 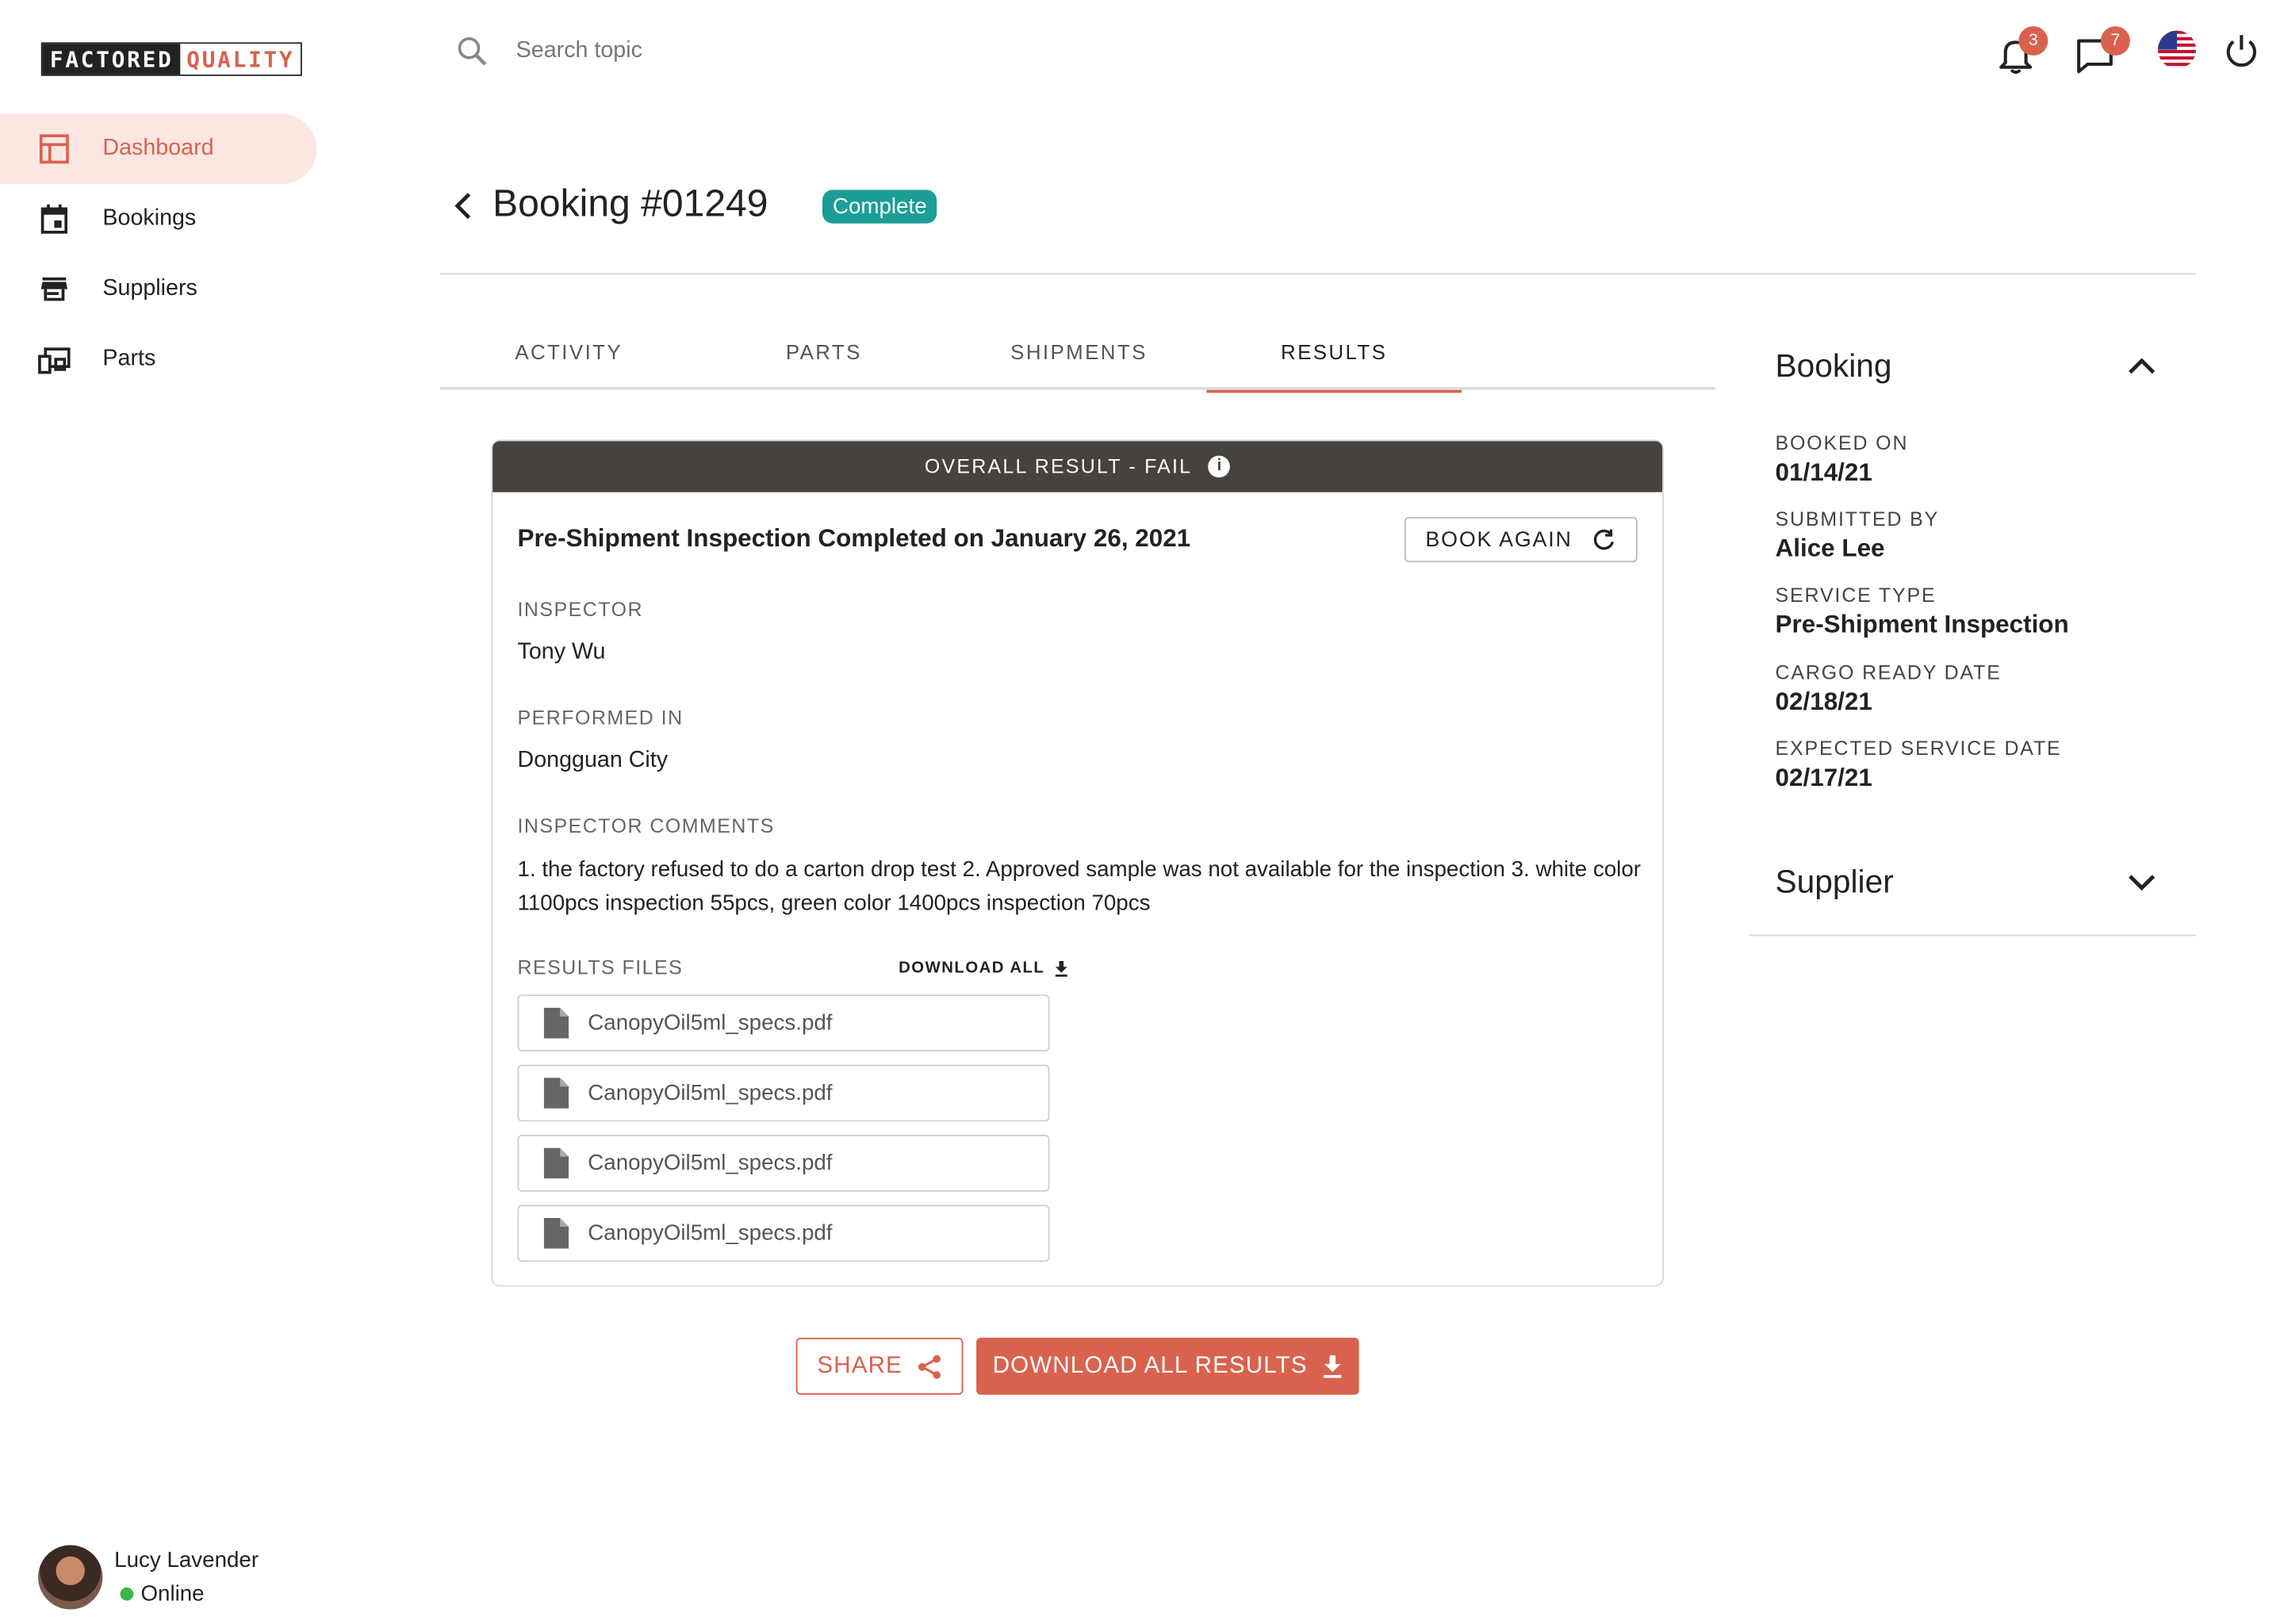 I want to click on user-name: Lucy Lavender, so click(x=186, y=1560).